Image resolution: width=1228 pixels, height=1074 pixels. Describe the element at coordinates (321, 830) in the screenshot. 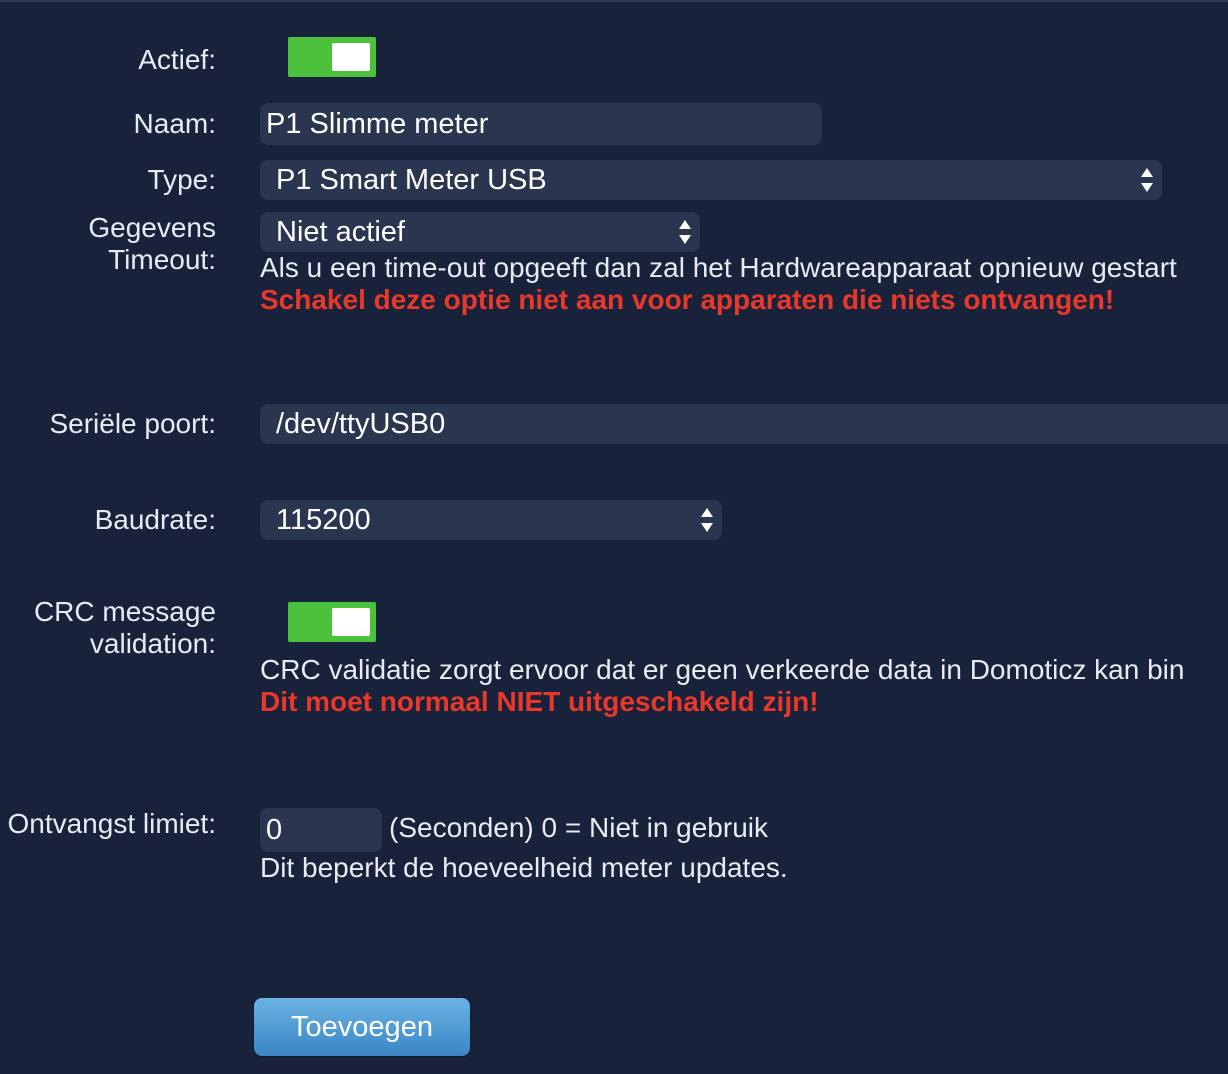

I see `receive-limit-input: 0` at that location.